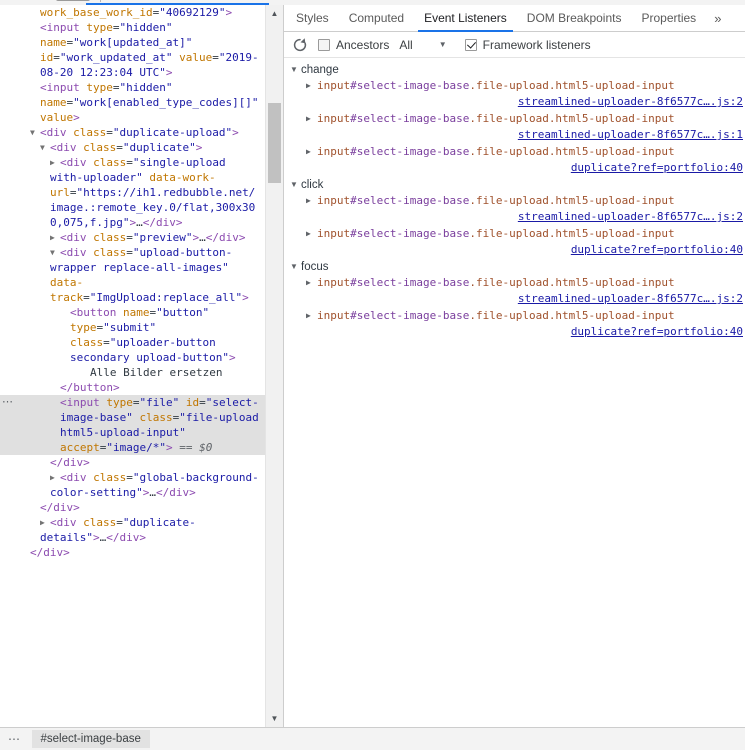 This screenshot has width=745, height=750. Describe the element at coordinates (192, 447) in the screenshot. I see `token-eqdollar: == $0` at that location.